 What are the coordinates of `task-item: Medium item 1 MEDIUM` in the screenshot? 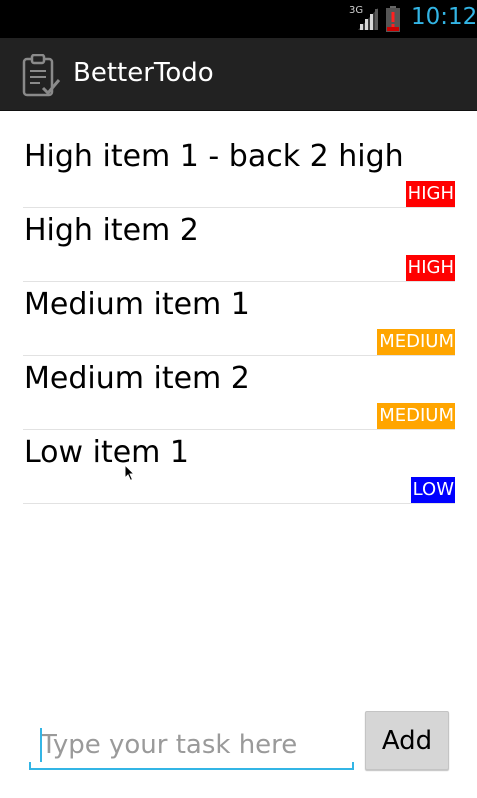 It's located at (239, 319).